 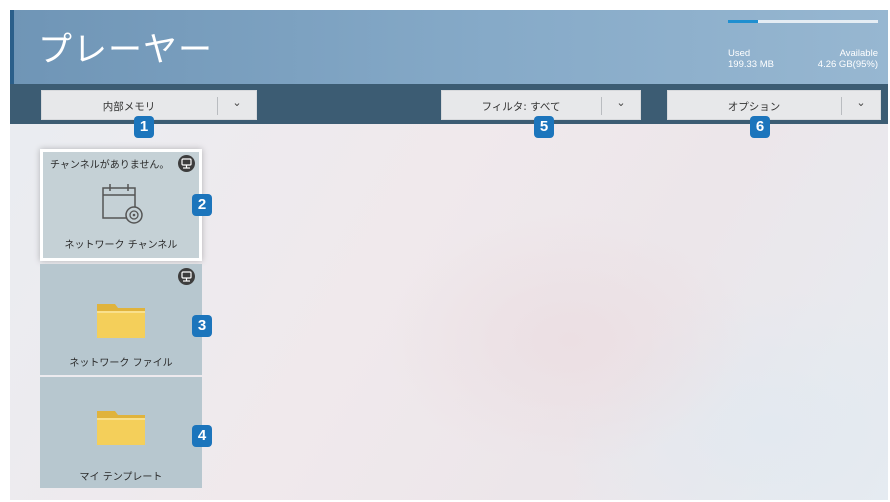 I want to click on network-channel-tile: チャンネルがありません。 ネットワーク チャンネル, so click(x=121, y=205).